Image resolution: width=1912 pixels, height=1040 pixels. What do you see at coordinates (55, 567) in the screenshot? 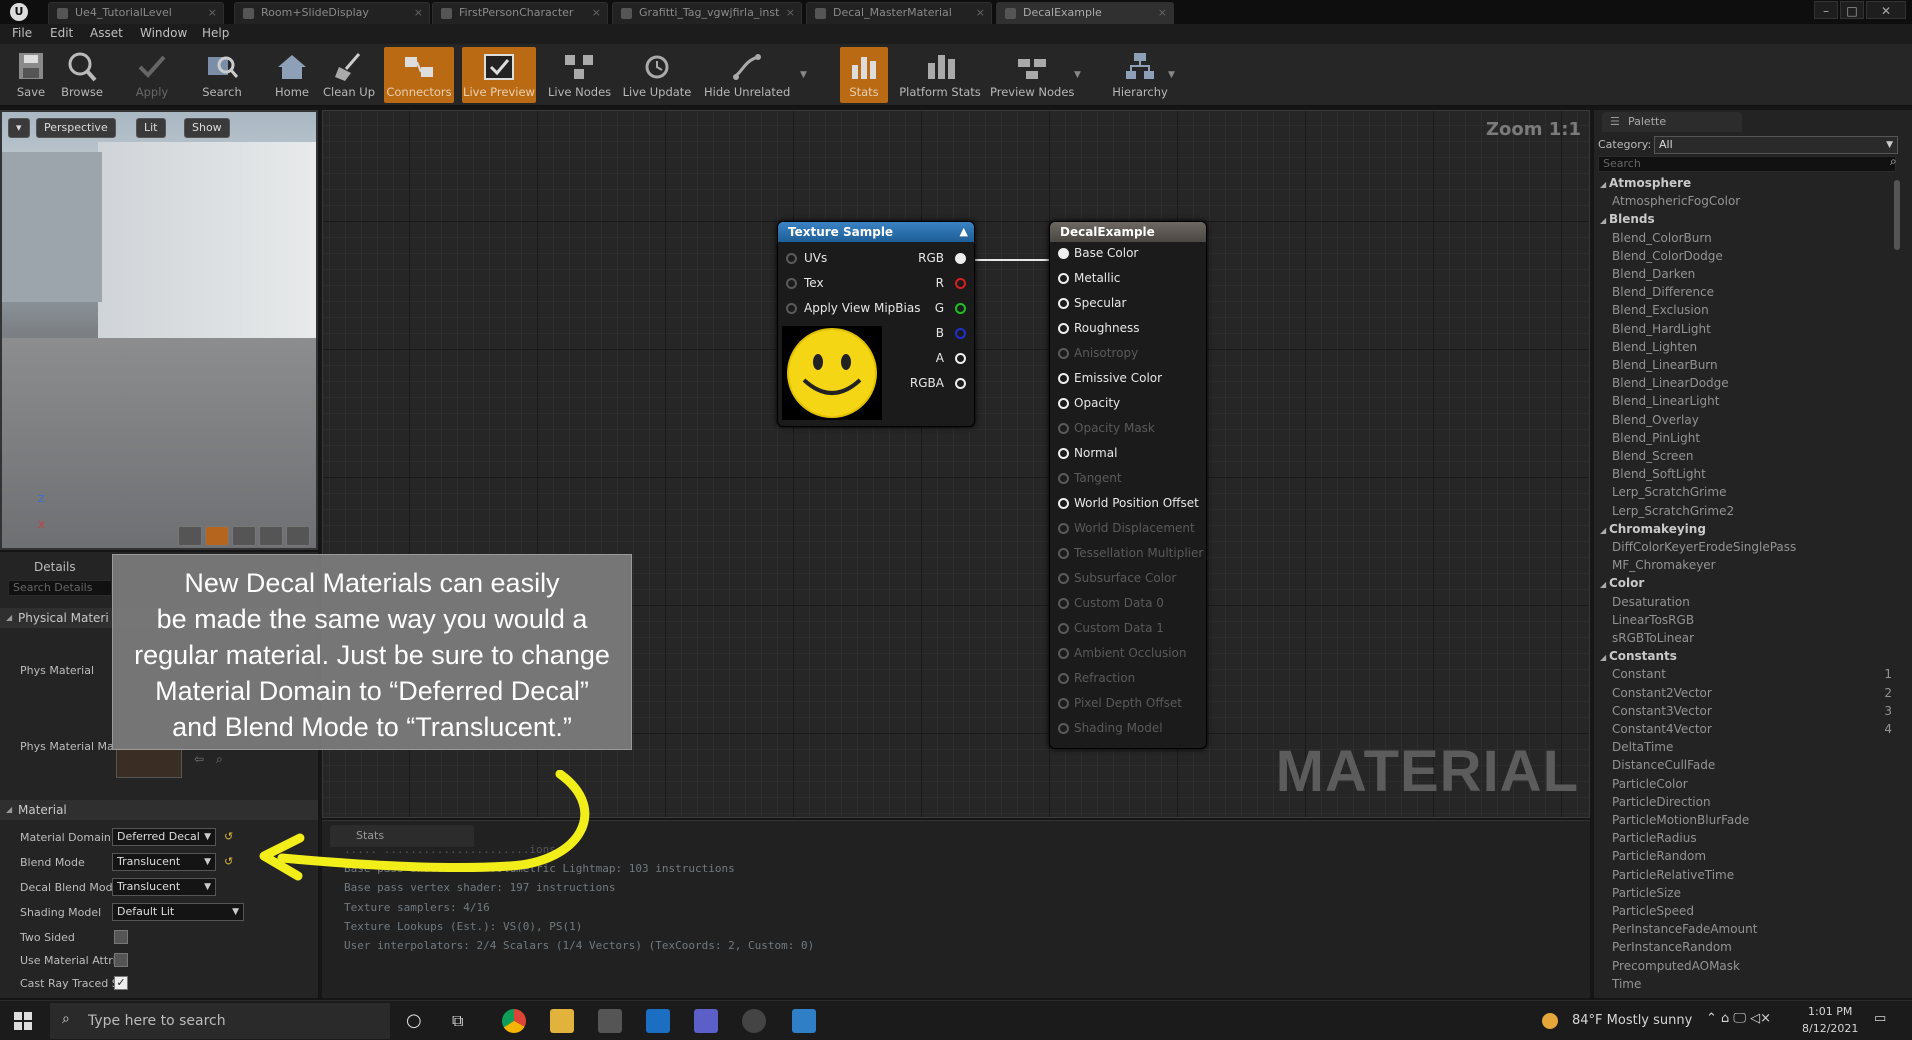
I see `details-tab: Details` at bounding box center [55, 567].